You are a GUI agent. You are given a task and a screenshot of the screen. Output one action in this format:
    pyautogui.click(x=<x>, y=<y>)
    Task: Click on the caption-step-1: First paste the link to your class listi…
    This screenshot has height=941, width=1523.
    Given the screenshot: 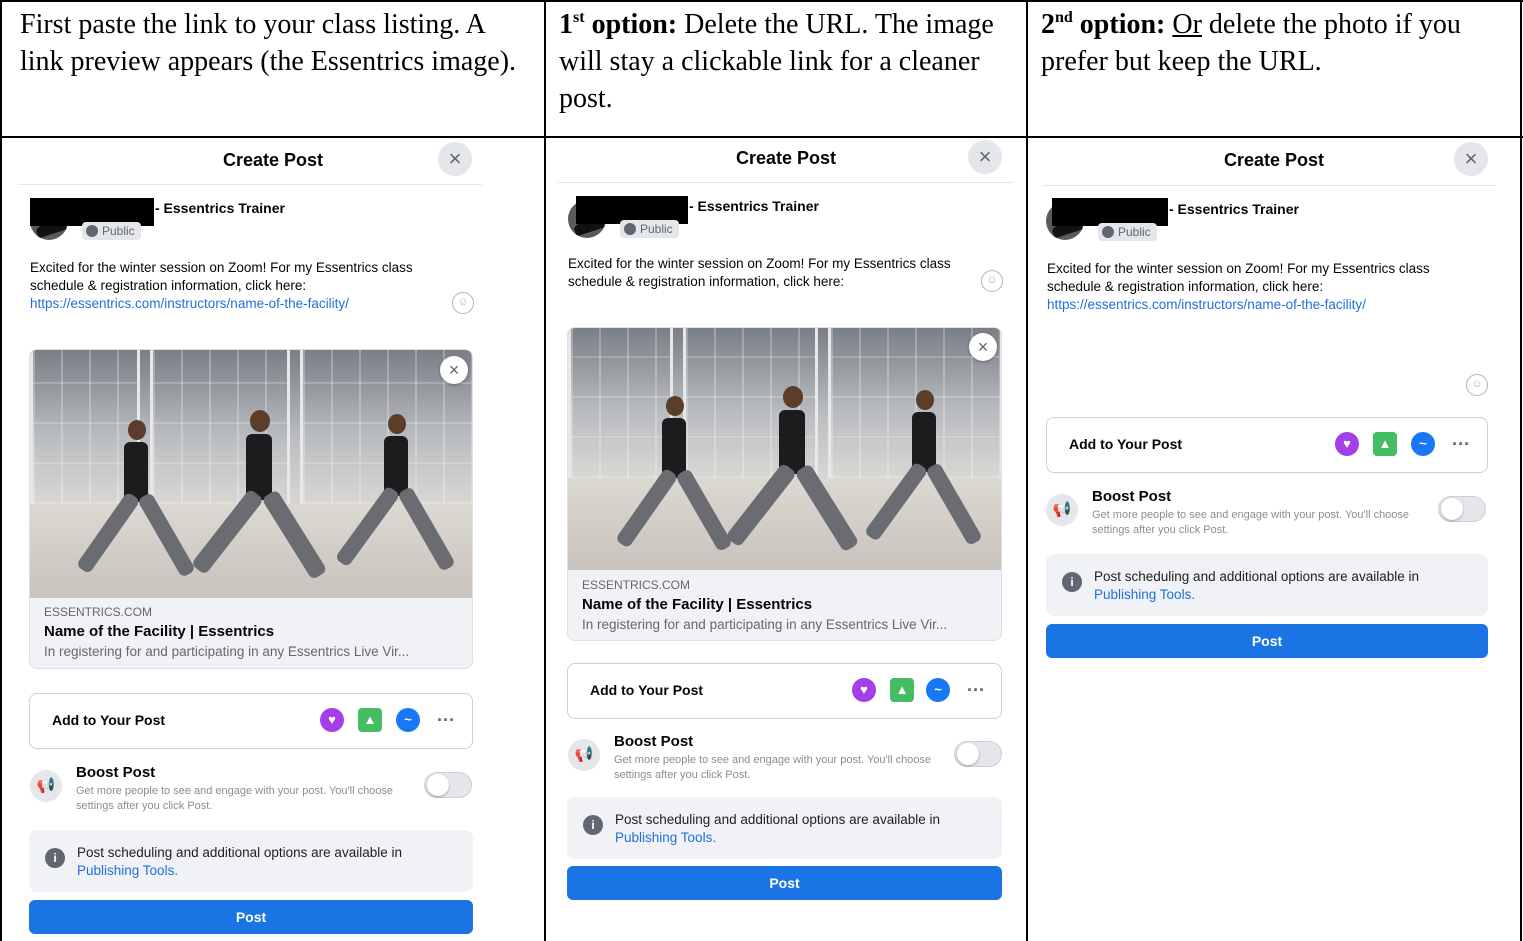 What is the action you would take?
    pyautogui.click(x=268, y=43)
    